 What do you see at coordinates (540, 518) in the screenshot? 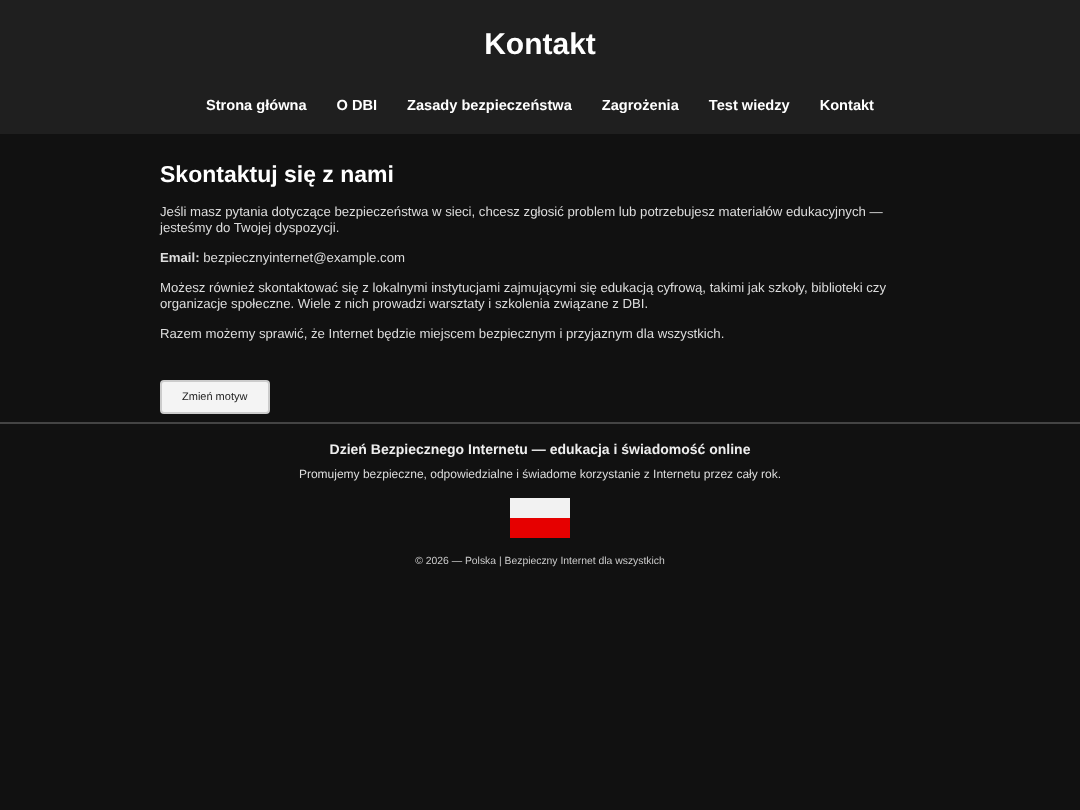
I see `flag-icon` at bounding box center [540, 518].